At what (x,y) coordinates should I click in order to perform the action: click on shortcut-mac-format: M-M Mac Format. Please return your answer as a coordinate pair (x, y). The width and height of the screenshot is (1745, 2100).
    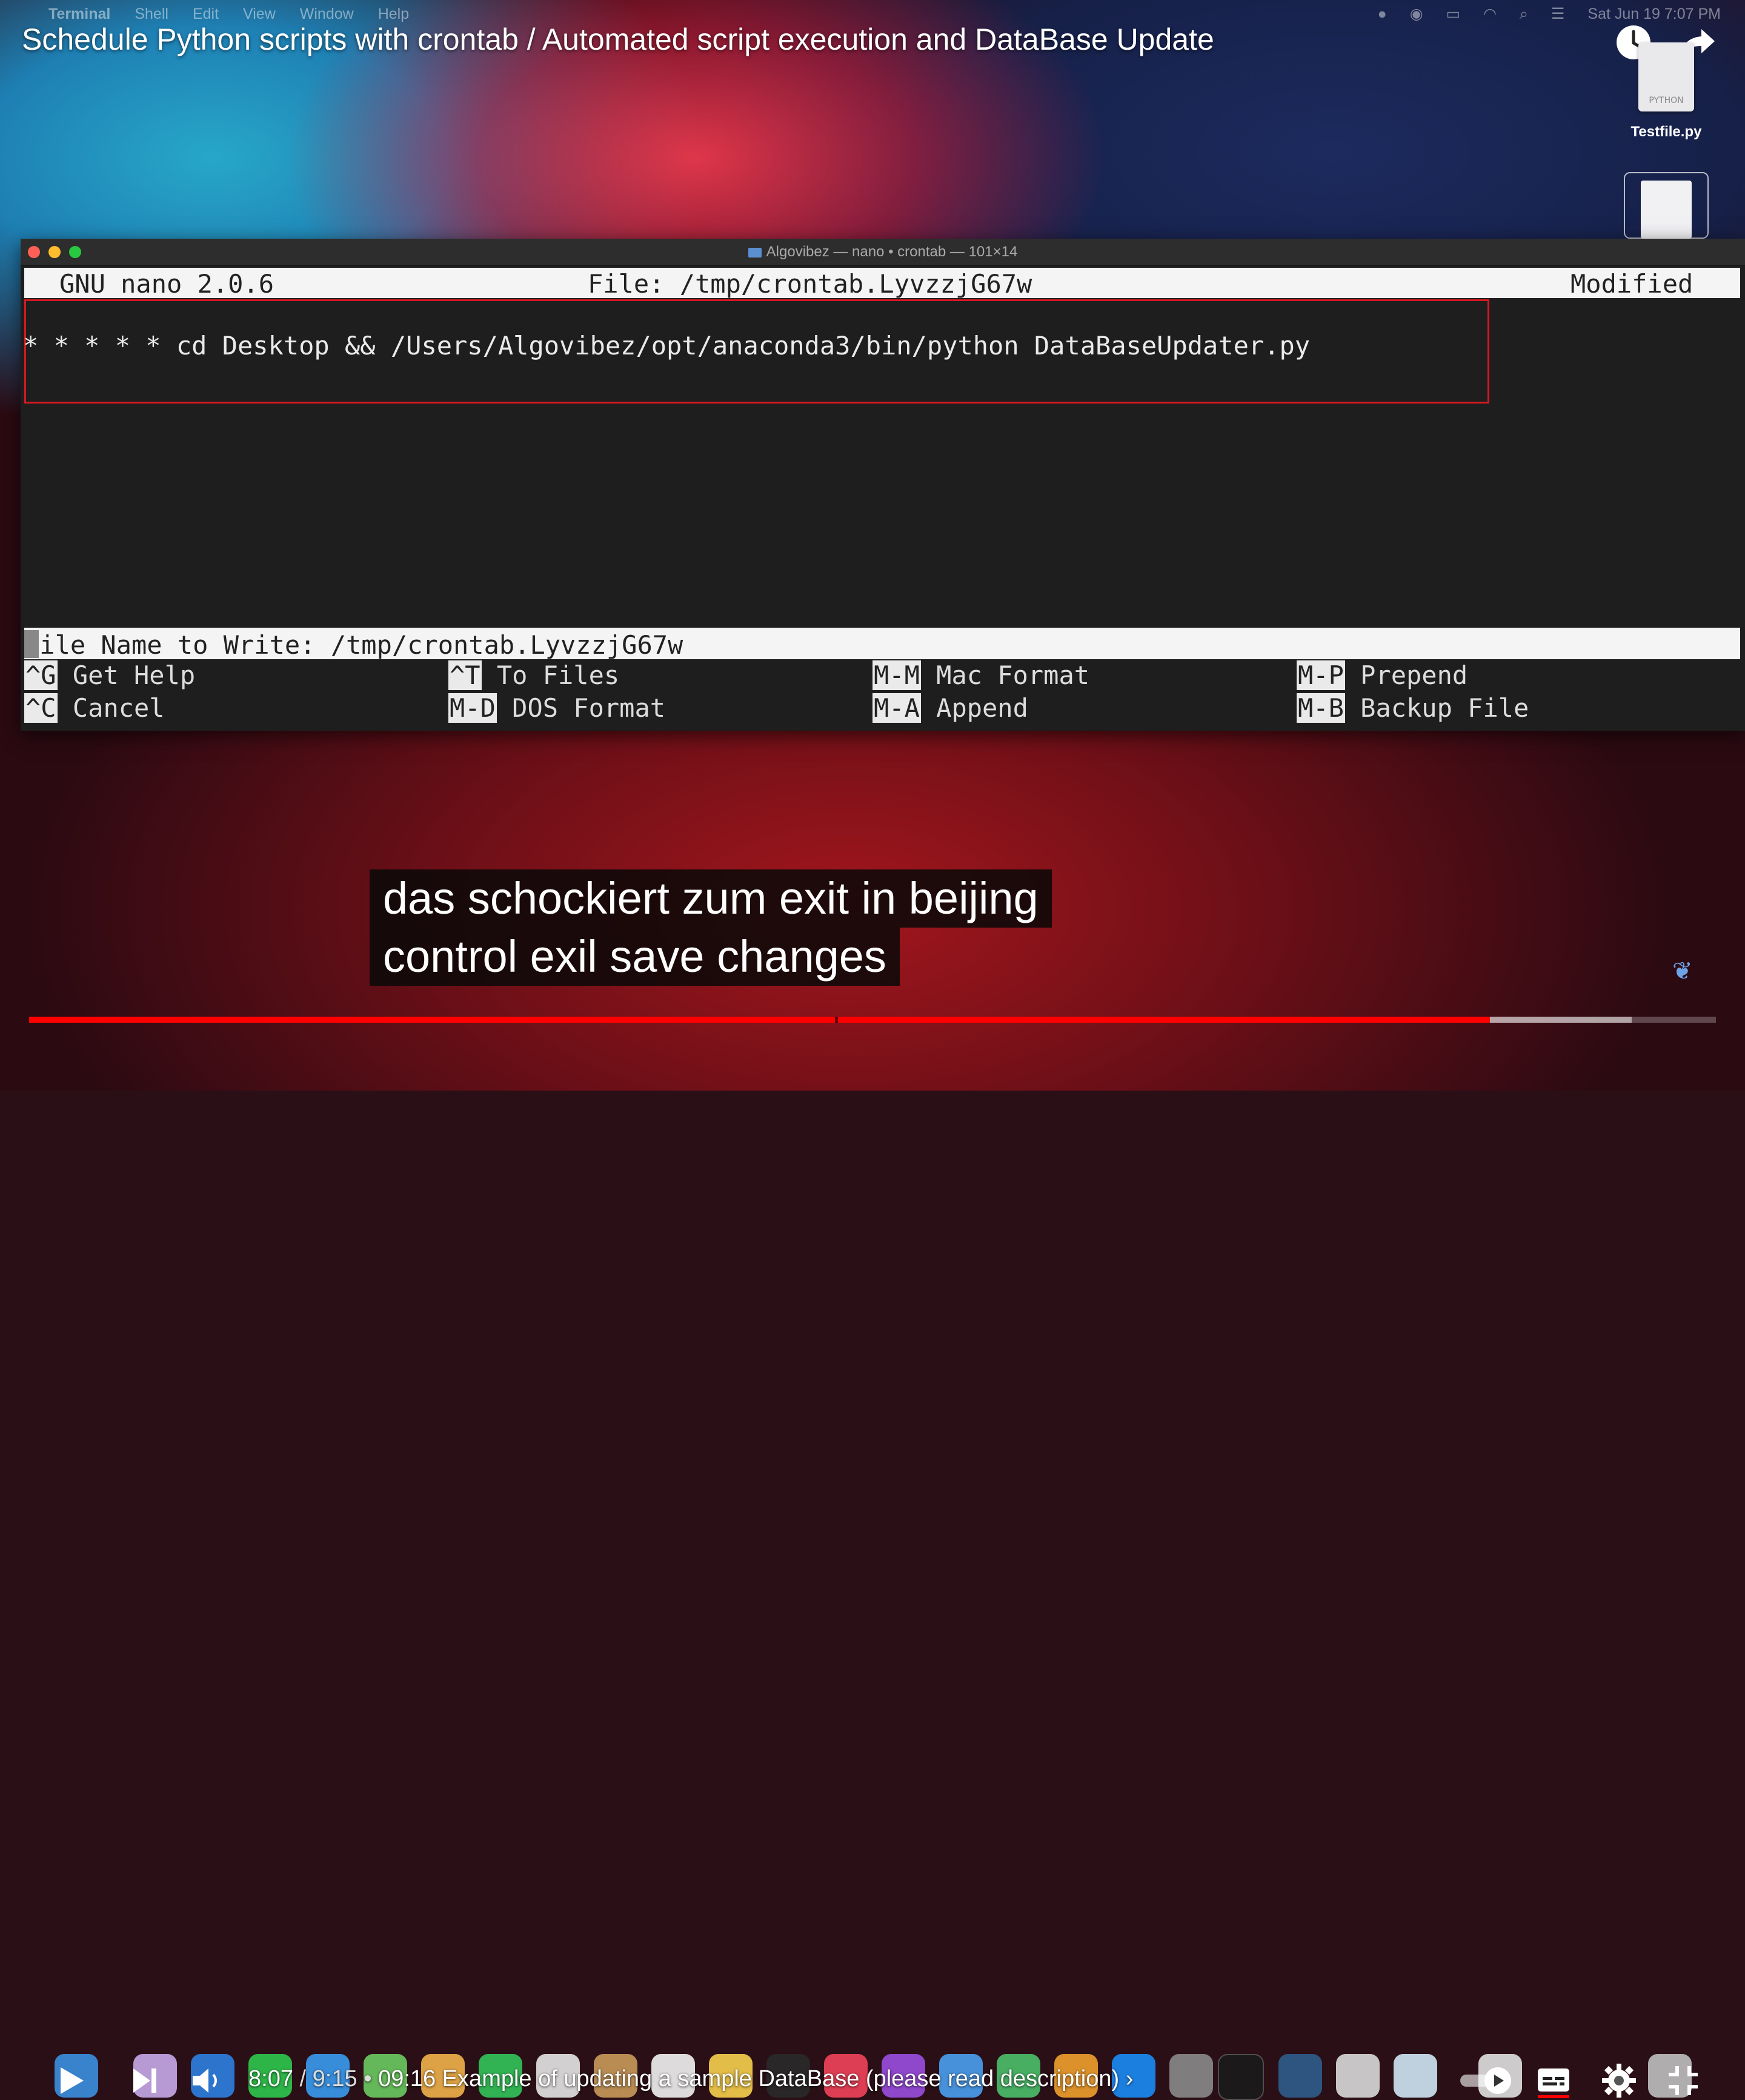
    Looking at the image, I should click on (980, 675).